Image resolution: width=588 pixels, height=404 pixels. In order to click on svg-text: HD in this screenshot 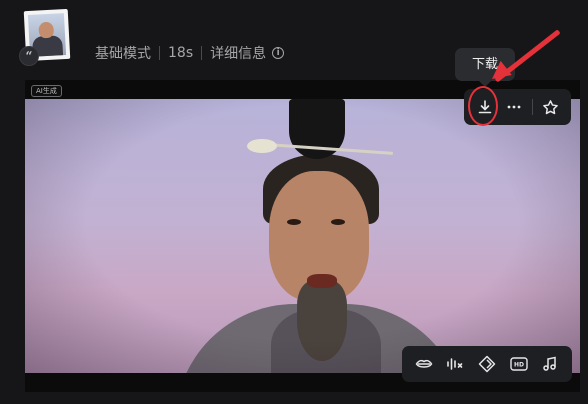, I will do `click(519, 365)`.